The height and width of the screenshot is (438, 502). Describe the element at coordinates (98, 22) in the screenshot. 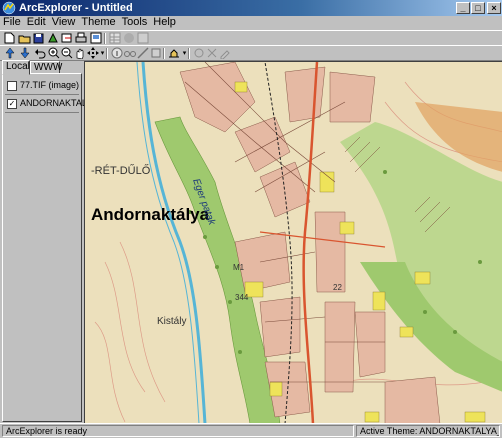

I see `menu-theme: Theme` at that location.